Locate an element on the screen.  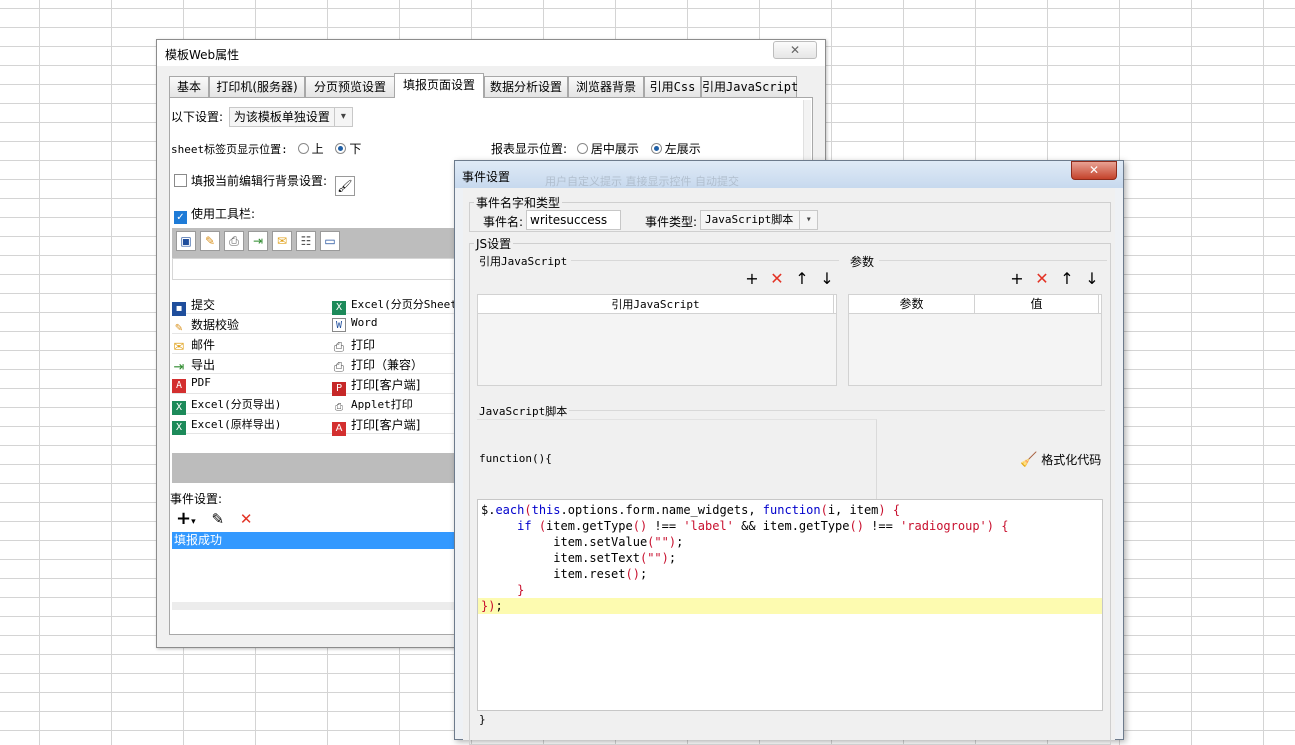
toolbar-item-mail: ✉ 邮件 is located at coordinates (193, 345).